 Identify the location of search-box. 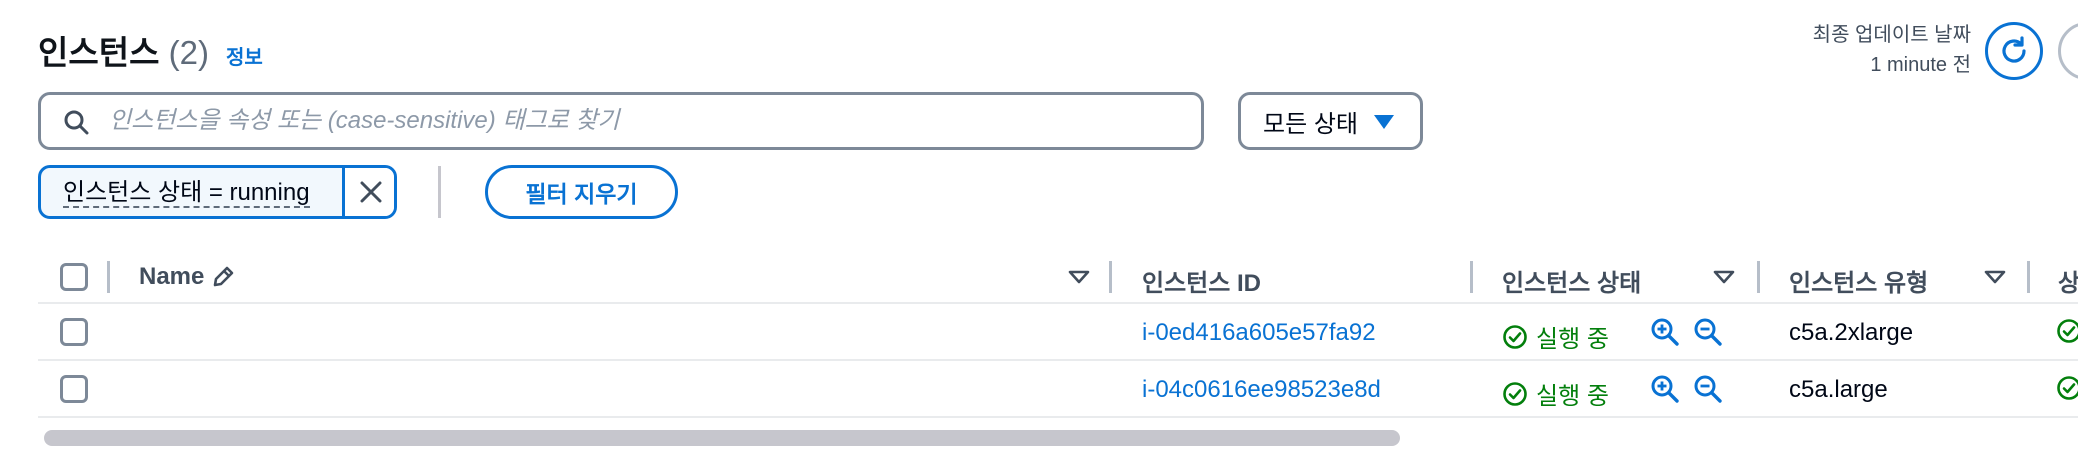
(621, 121).